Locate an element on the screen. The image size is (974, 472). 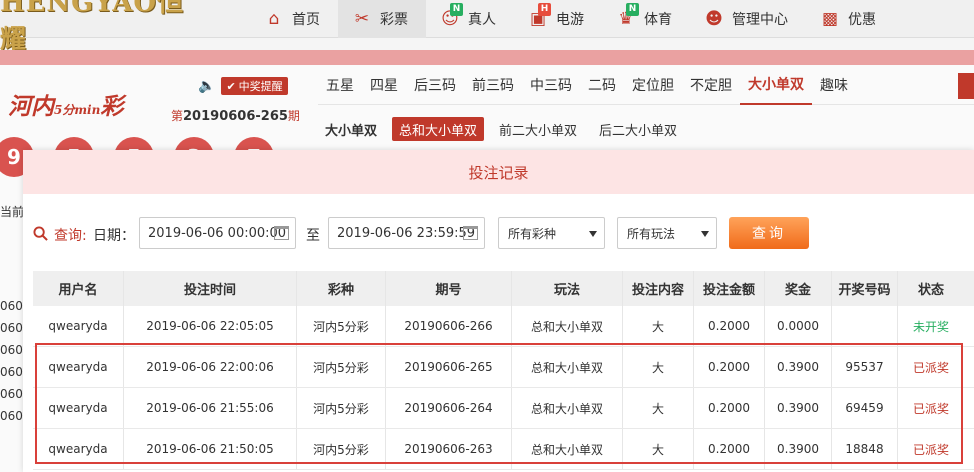
query-button: 查询 is located at coordinates (769, 233).